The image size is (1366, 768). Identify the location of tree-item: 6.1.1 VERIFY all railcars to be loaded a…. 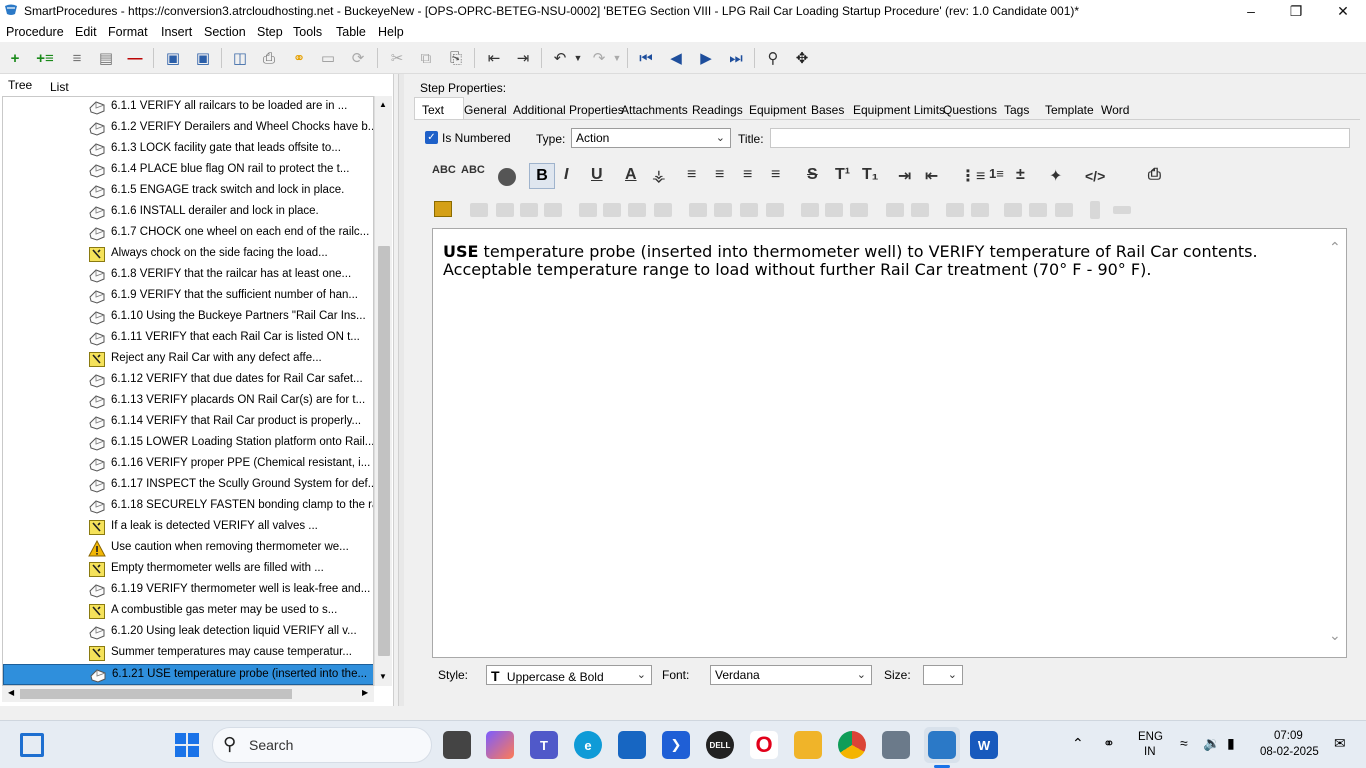
(188, 107).